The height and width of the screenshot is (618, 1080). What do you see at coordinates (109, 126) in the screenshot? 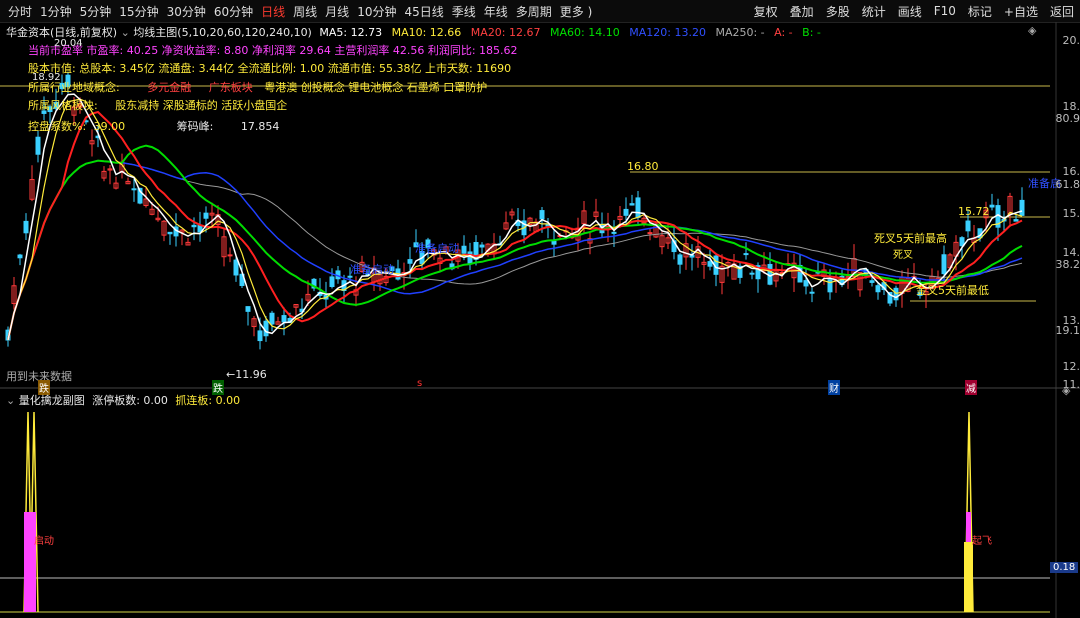
I see `control-value: 39.00` at bounding box center [109, 126].